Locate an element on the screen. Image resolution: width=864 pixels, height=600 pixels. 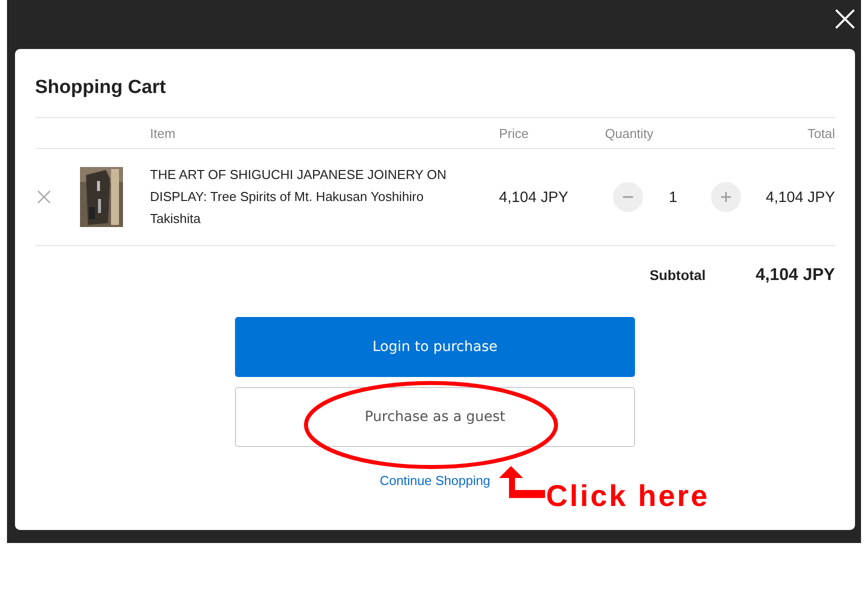
remove-icon is located at coordinates (44, 197).